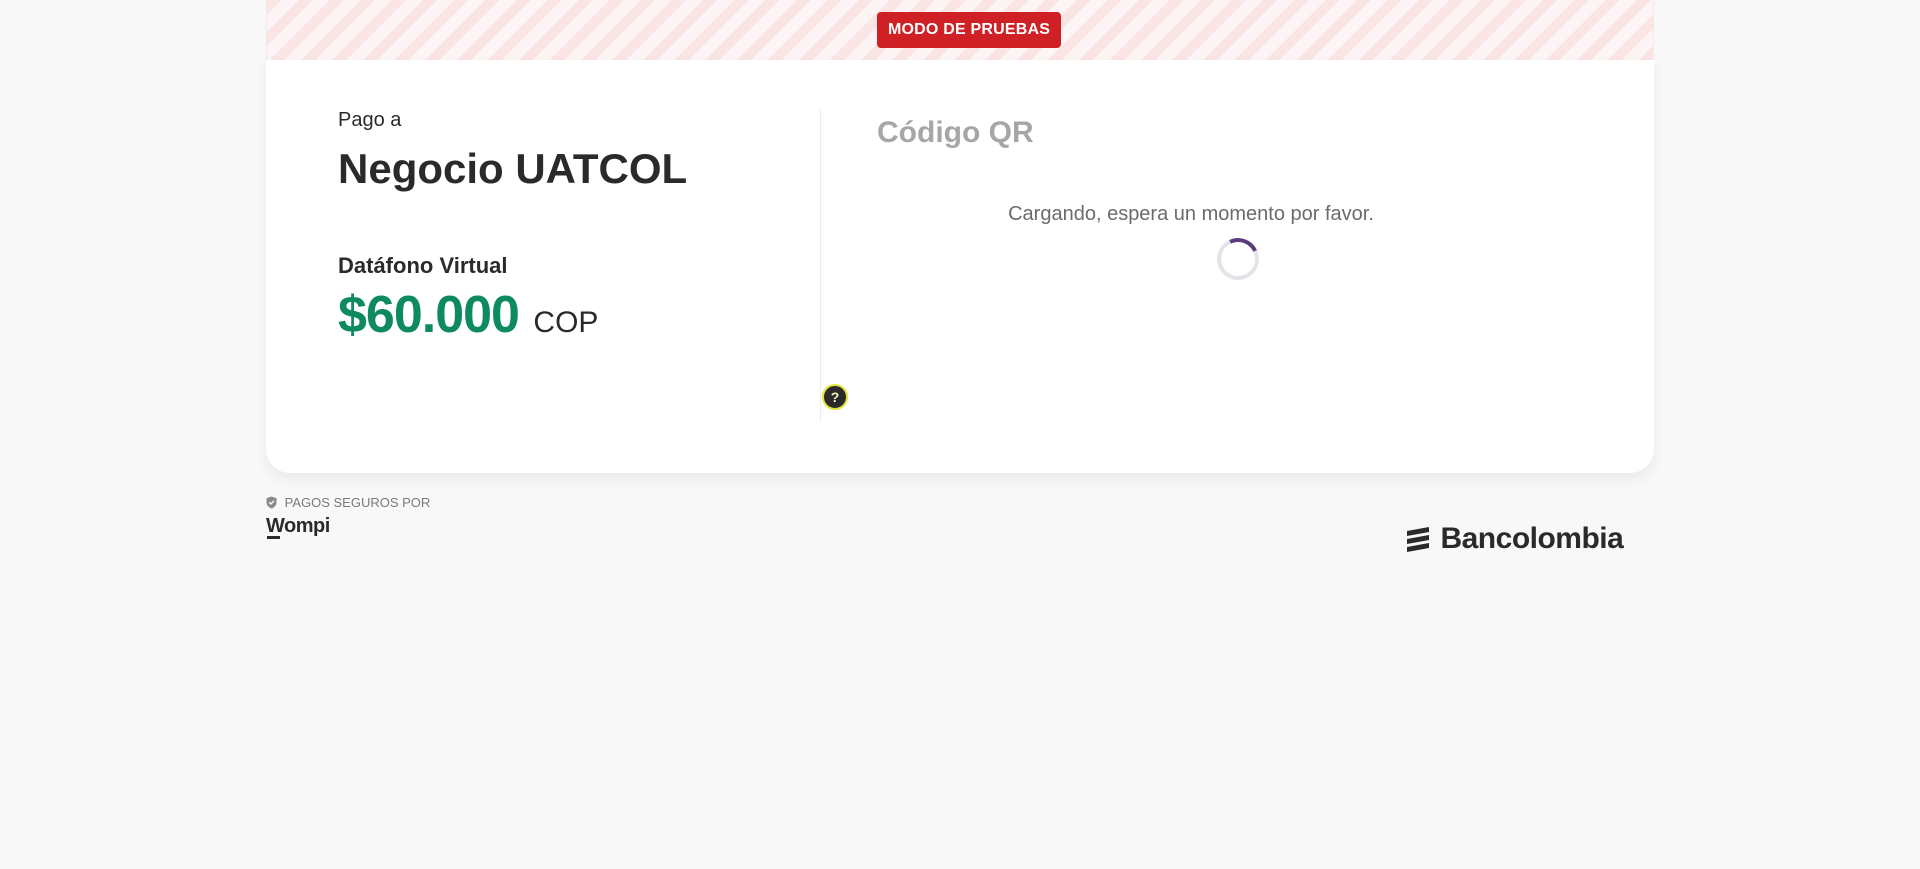  What do you see at coordinates (357, 502) in the screenshot?
I see `secure-payments-label: PAGOS SEGUROS POR` at bounding box center [357, 502].